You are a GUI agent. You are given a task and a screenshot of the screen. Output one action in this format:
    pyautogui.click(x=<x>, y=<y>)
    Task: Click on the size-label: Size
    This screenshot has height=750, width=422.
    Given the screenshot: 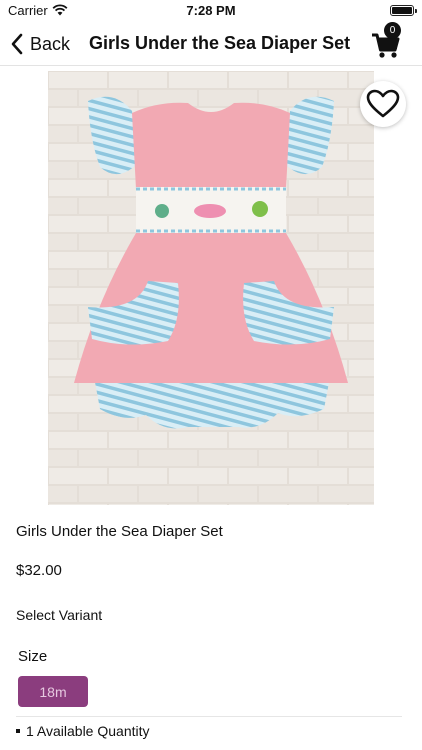 What is the action you would take?
    pyautogui.click(x=33, y=656)
    